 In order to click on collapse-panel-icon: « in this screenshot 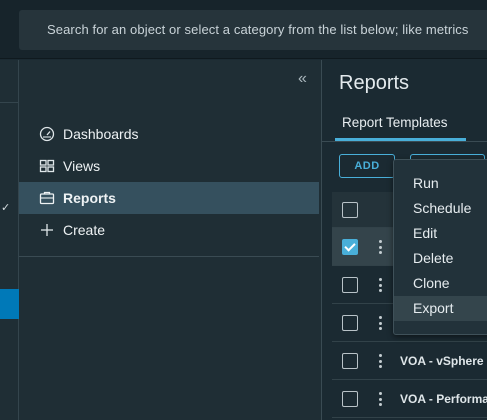, I will do `click(306, 79)`.